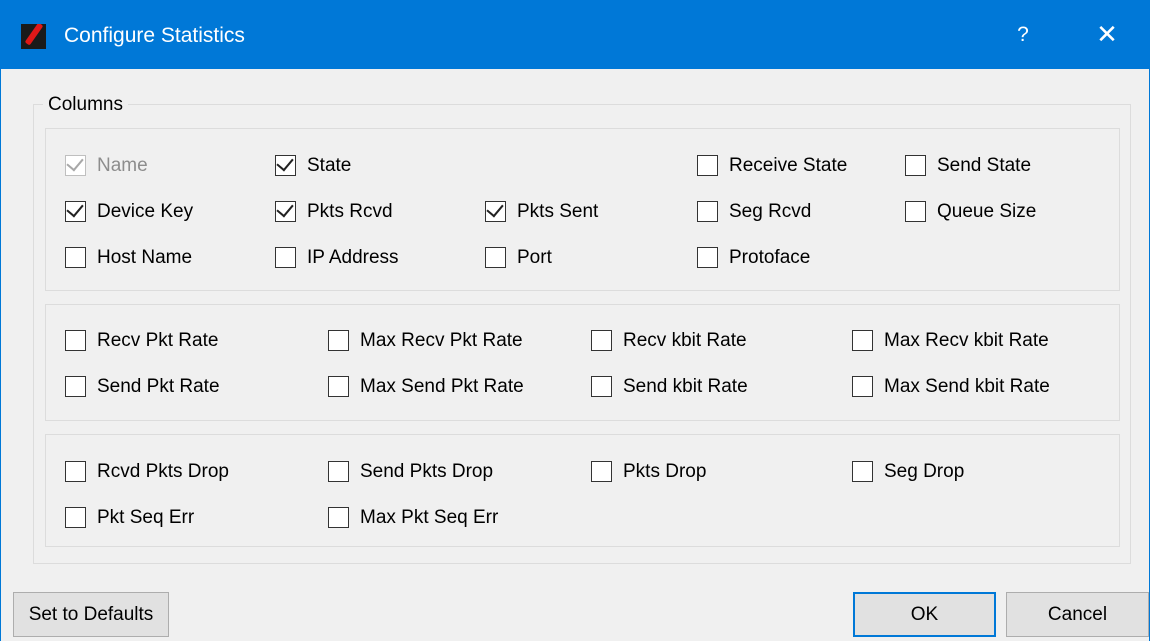  What do you see at coordinates (924, 471) in the screenshot?
I see `checkbox-label: Seg Drop` at bounding box center [924, 471].